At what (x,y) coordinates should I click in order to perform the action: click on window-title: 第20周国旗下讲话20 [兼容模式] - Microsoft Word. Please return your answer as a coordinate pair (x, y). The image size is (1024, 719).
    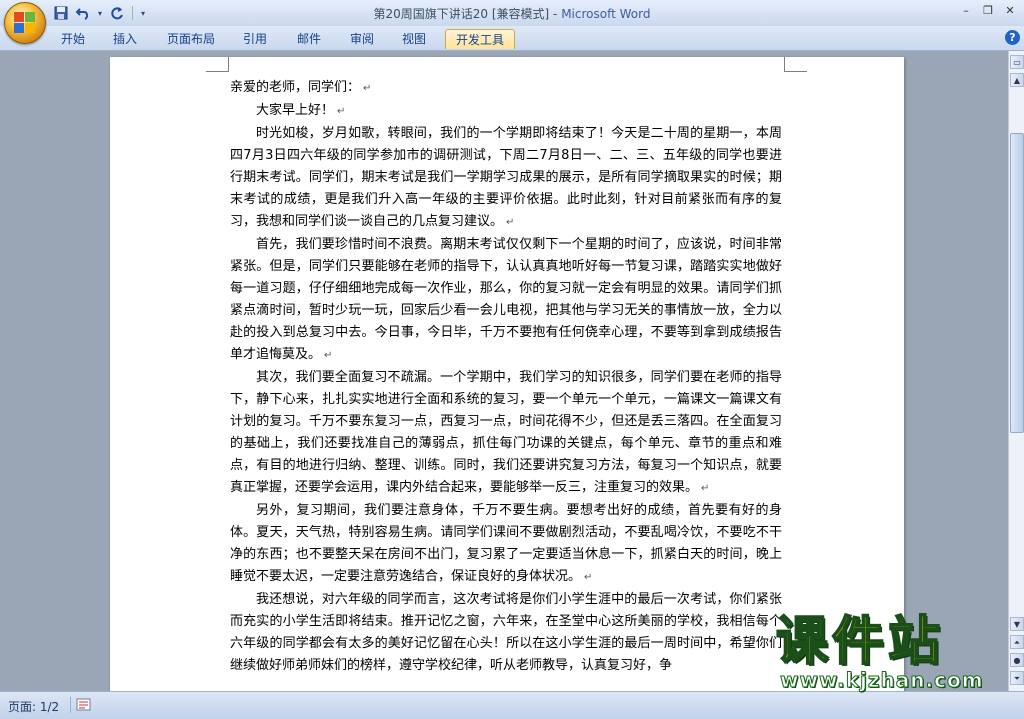
    Looking at the image, I should click on (512, 13).